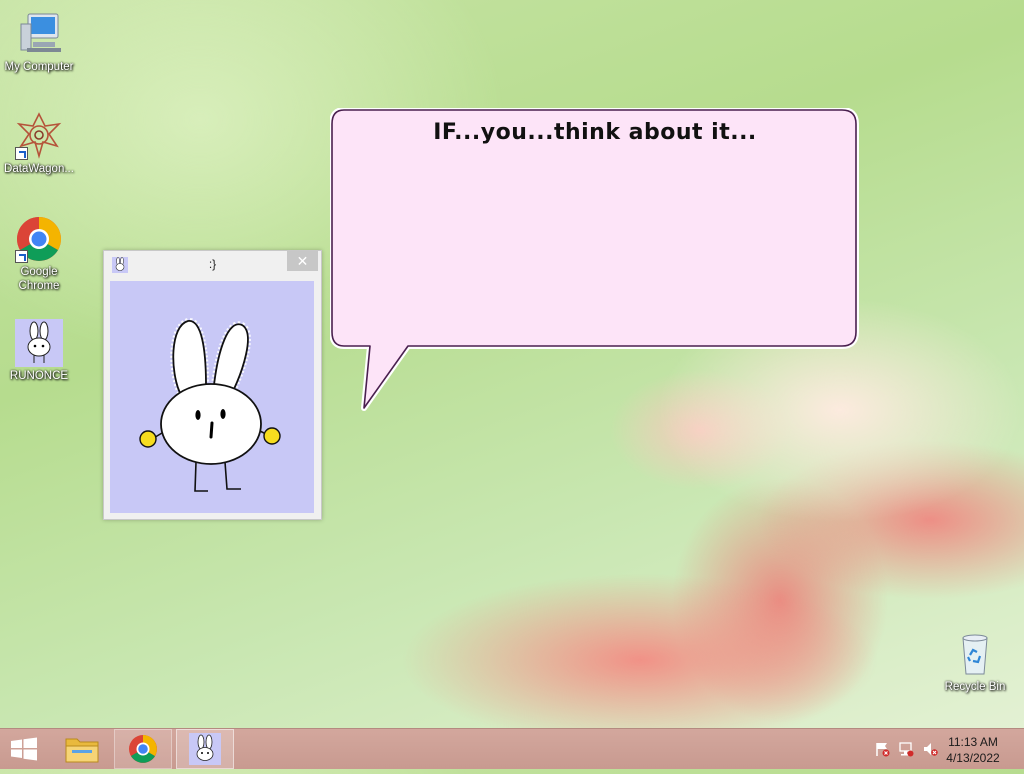 Image resolution: width=1024 pixels, height=774 pixels. I want to click on recycle-bin-icon, so click(975, 654).